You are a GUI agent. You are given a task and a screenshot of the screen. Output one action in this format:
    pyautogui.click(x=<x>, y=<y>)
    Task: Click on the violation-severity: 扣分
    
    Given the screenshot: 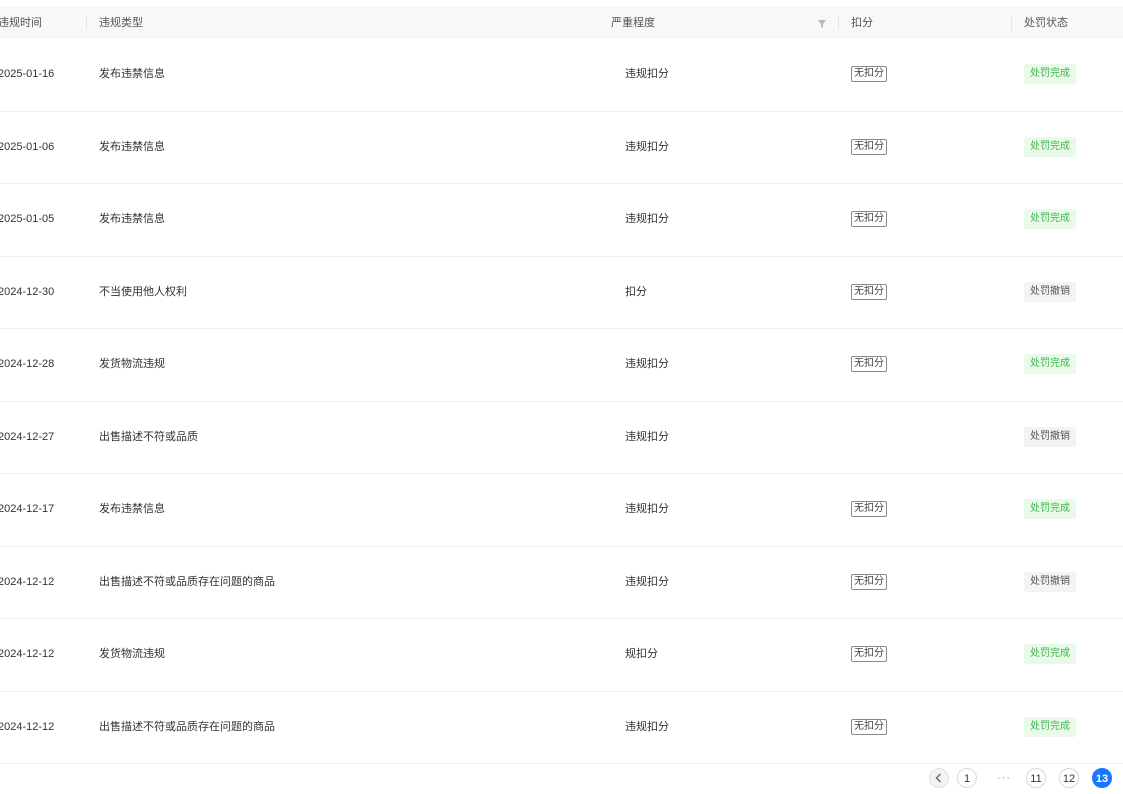 What is the action you would take?
    pyautogui.click(x=636, y=291)
    